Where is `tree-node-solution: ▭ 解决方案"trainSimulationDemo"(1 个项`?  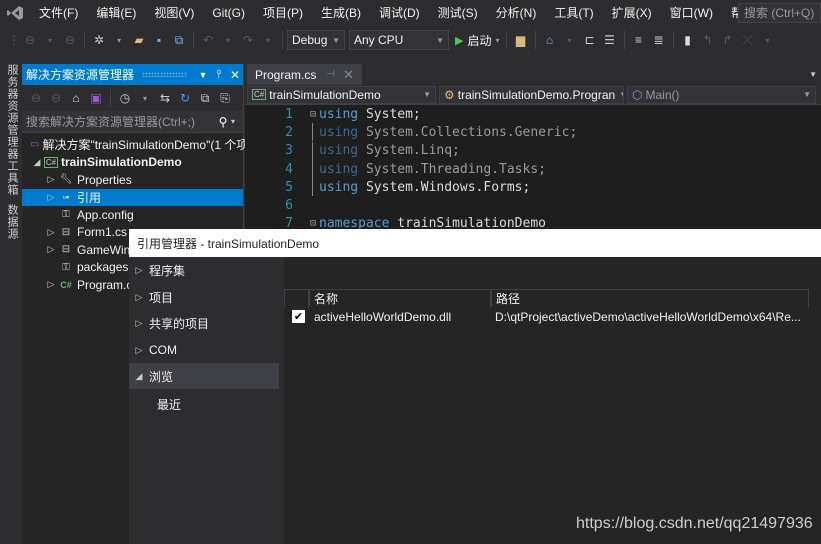 tree-node-solution: ▭ 解决方案"trainSimulationDemo"(1 个项 is located at coordinates (135, 145).